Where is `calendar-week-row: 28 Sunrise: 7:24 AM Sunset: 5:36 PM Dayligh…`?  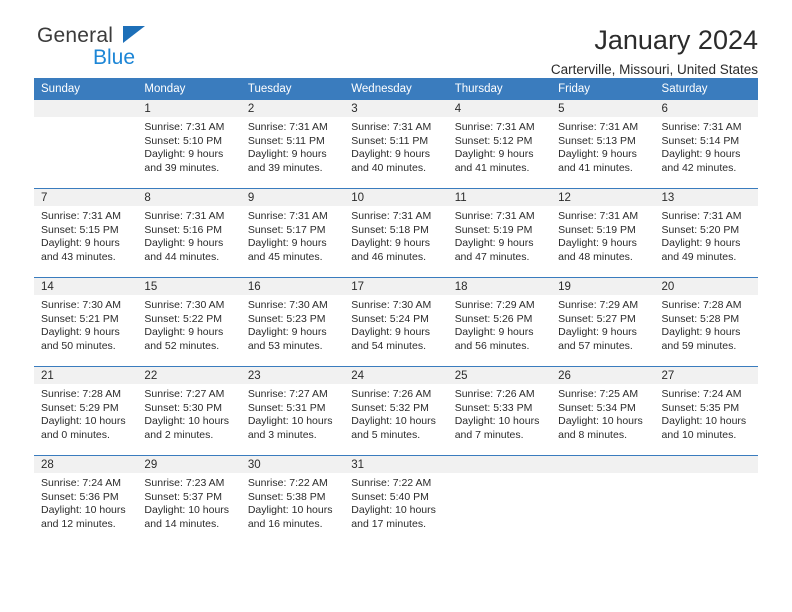 calendar-week-row: 28 Sunrise: 7:24 AM Sunset: 5:36 PM Dayligh… is located at coordinates (396, 499).